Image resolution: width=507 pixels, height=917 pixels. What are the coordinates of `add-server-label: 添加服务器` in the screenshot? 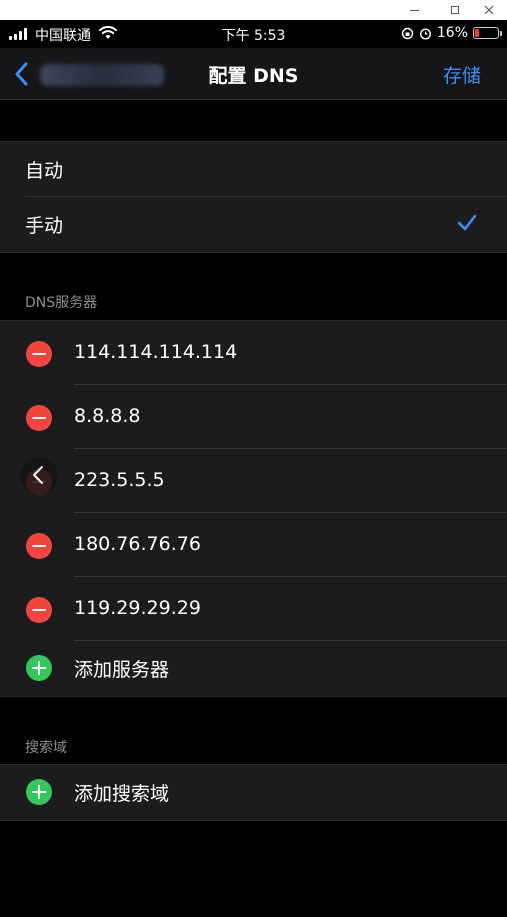 It's located at (122, 670).